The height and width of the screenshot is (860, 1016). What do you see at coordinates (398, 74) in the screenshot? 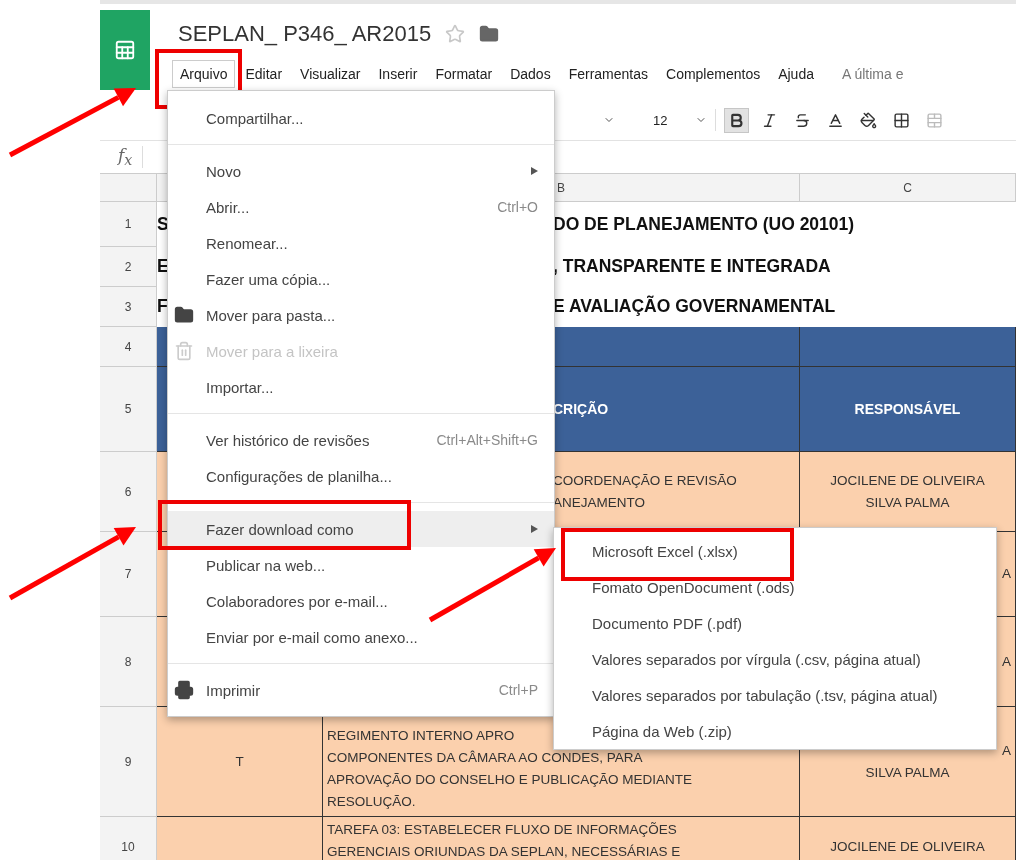
I see `menu-bar-item: Inserir` at bounding box center [398, 74].